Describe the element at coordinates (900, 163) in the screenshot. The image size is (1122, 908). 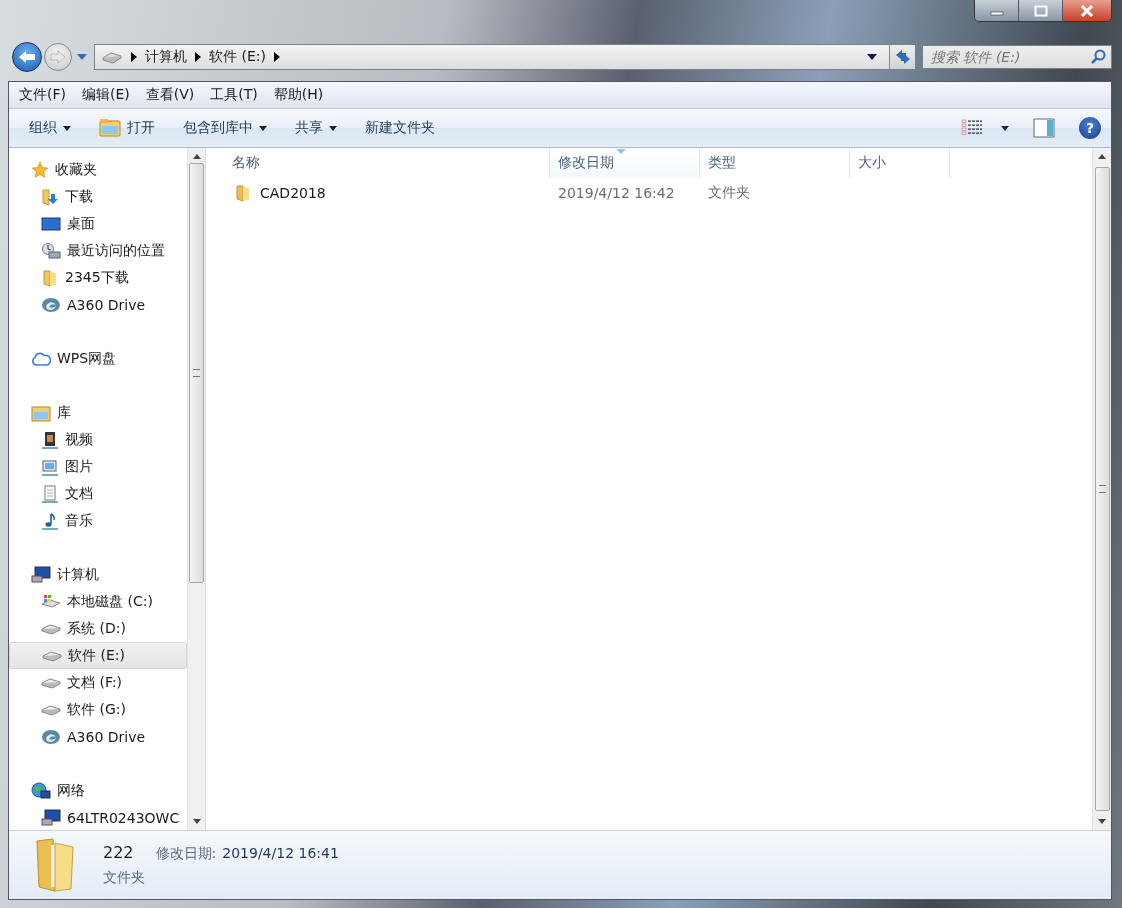
I see `column-header: 大小` at that location.